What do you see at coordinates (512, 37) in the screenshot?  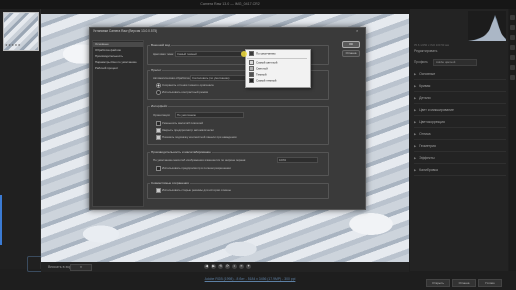 I see `heal-tool-icon` at bounding box center [512, 37].